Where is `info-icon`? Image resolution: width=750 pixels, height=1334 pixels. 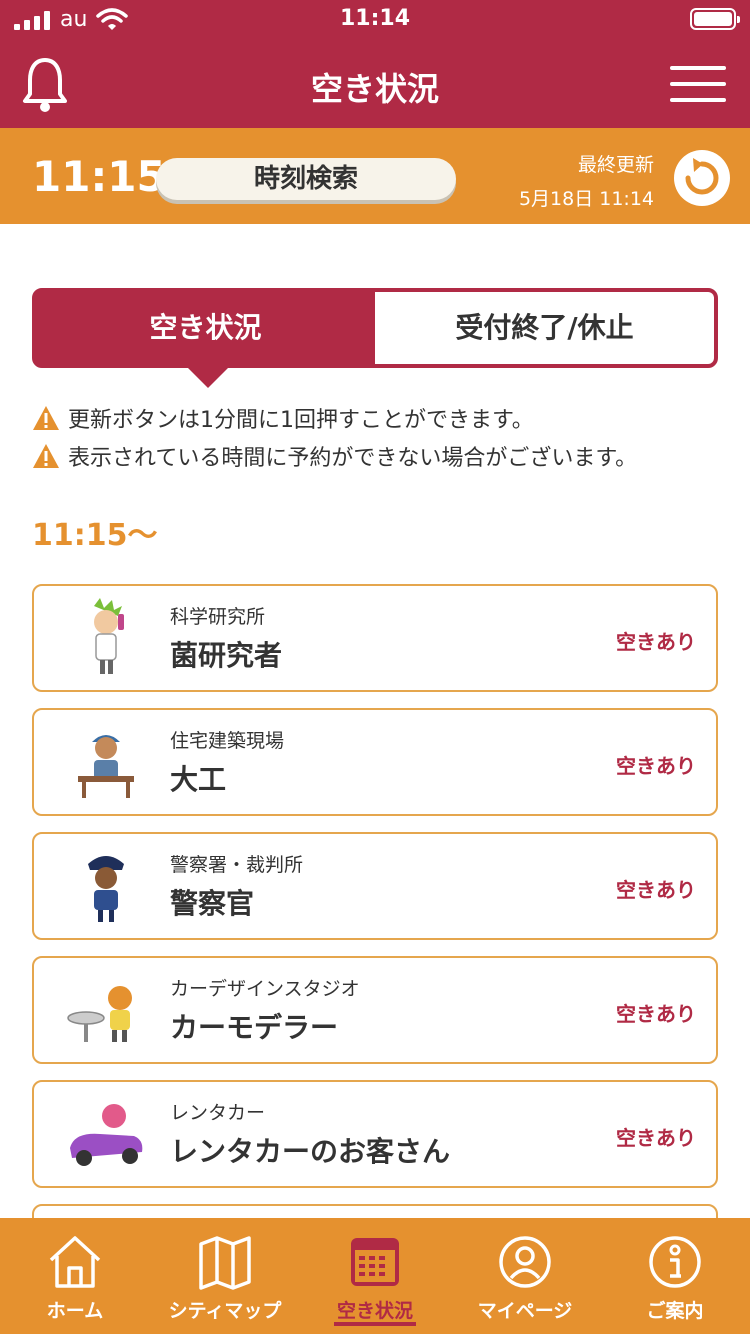 info-icon is located at coordinates (675, 1262).